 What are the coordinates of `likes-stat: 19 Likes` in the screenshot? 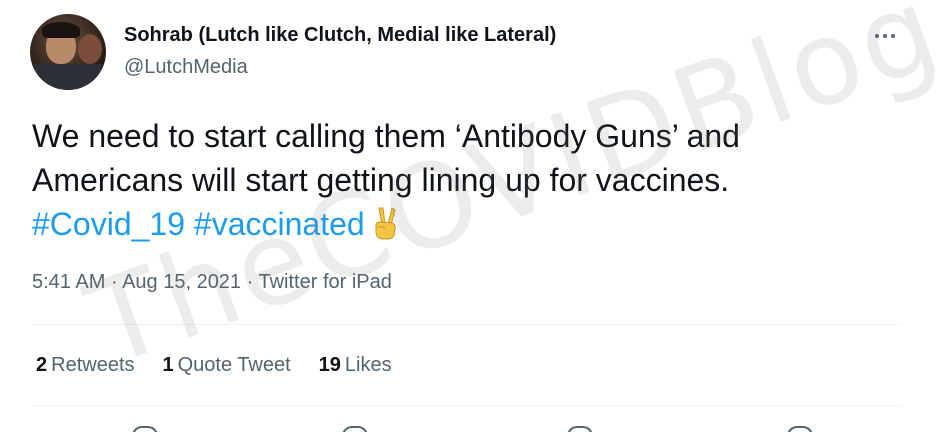 It's located at (355, 365).